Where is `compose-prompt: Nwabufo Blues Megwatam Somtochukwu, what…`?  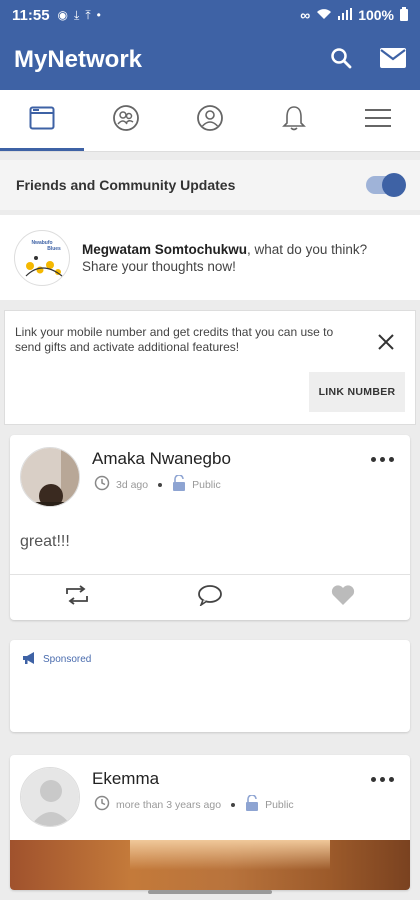 compose-prompt: Nwabufo Blues Megwatam Somtochukwu, what… is located at coordinates (210, 257).